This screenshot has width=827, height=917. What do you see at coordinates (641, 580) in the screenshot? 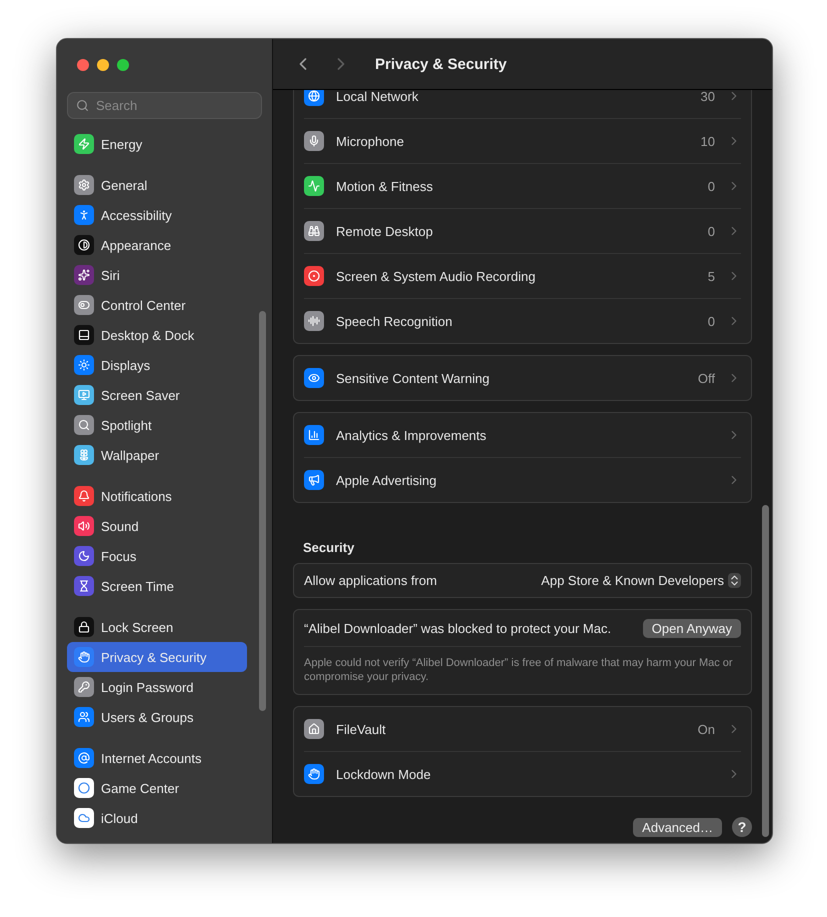
I see `popup-button: App Store & Known Developers` at bounding box center [641, 580].